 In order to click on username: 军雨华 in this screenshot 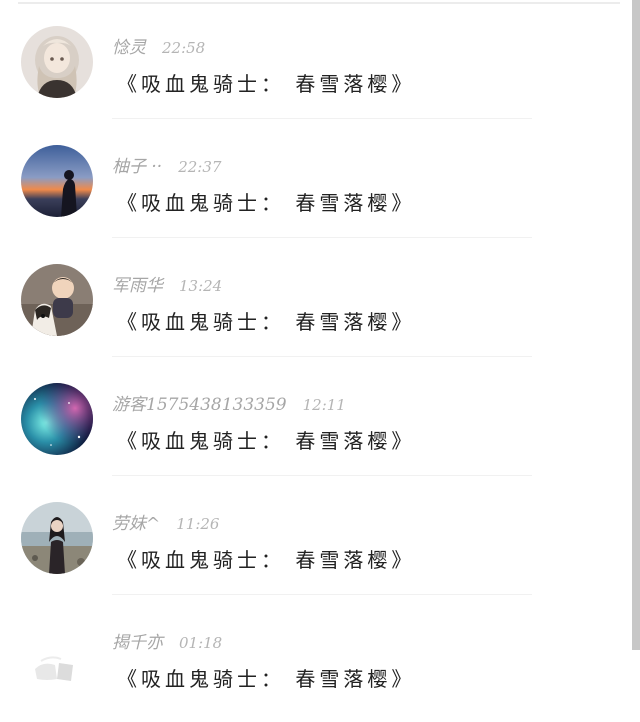, I will do `click(137, 283)`.